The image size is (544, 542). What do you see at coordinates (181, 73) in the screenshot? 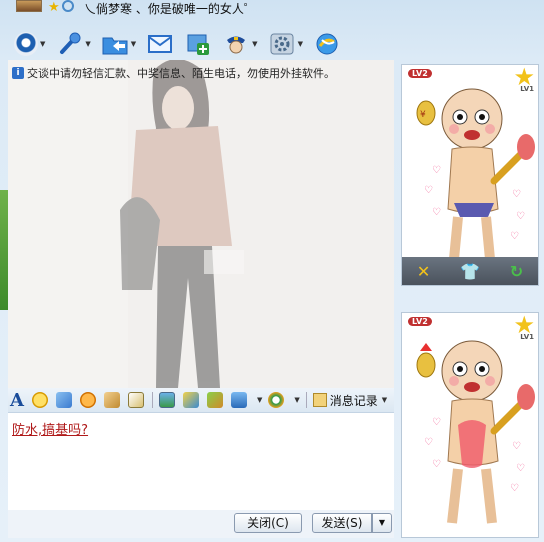
I see `safety-notice-text: 交谈中请勿轻信汇款、中奖信息、陌生电话，勿使用外挂软件。` at bounding box center [181, 73].